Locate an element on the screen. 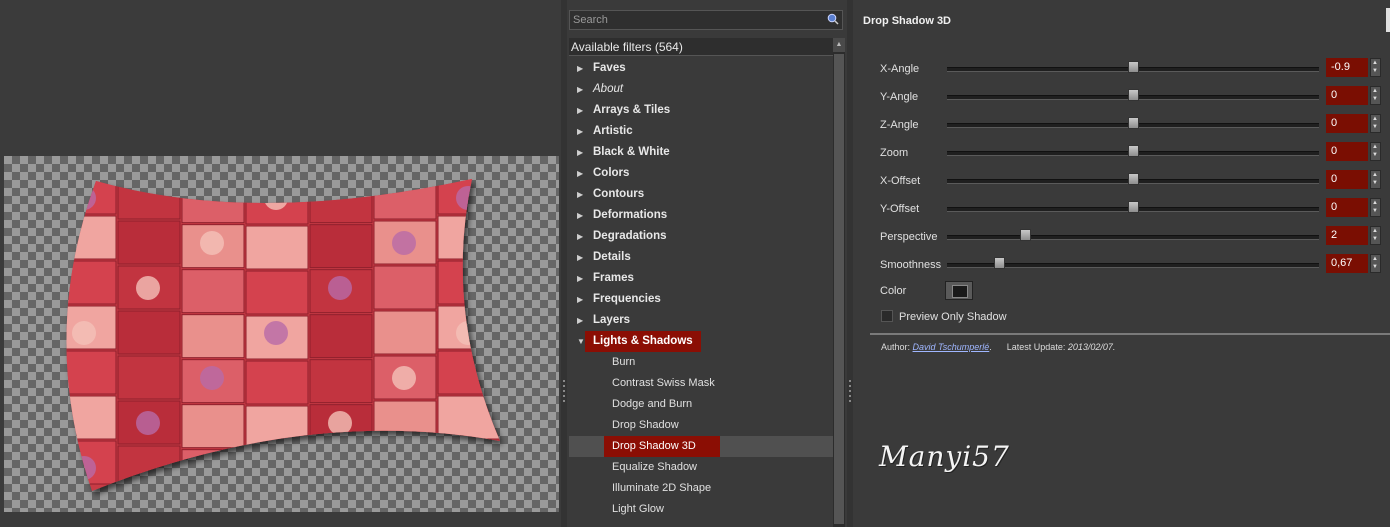 Image resolution: width=1390 pixels, height=527 pixels. filters-header: Available filters (564) is located at coordinates (701, 47).